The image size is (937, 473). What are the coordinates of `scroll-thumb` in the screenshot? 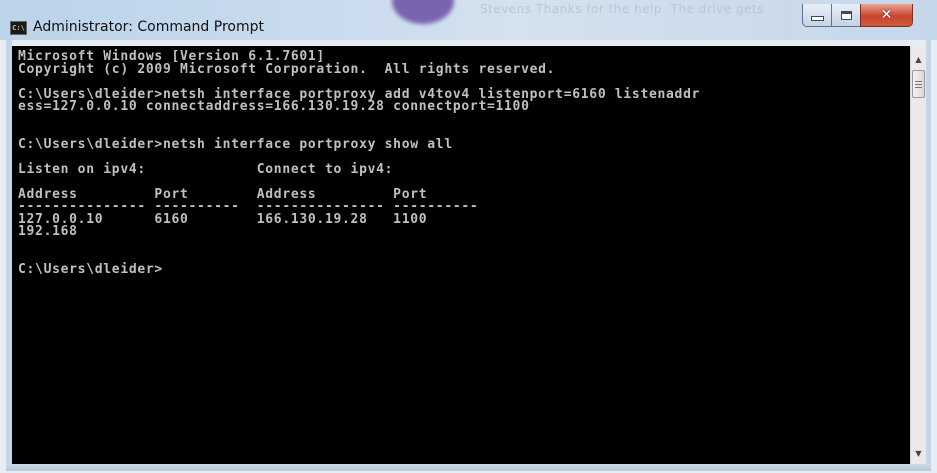 It's located at (918, 84).